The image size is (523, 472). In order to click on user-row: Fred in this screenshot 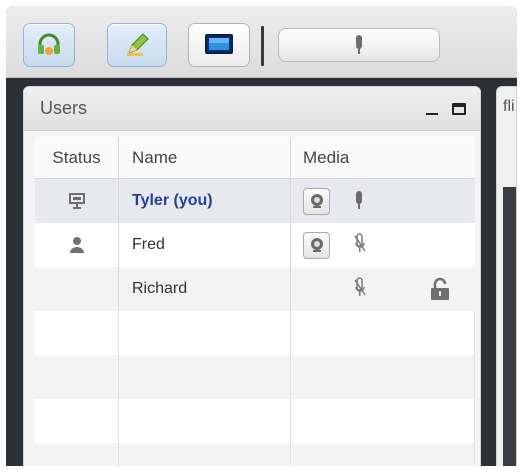, I will do `click(255, 245)`.